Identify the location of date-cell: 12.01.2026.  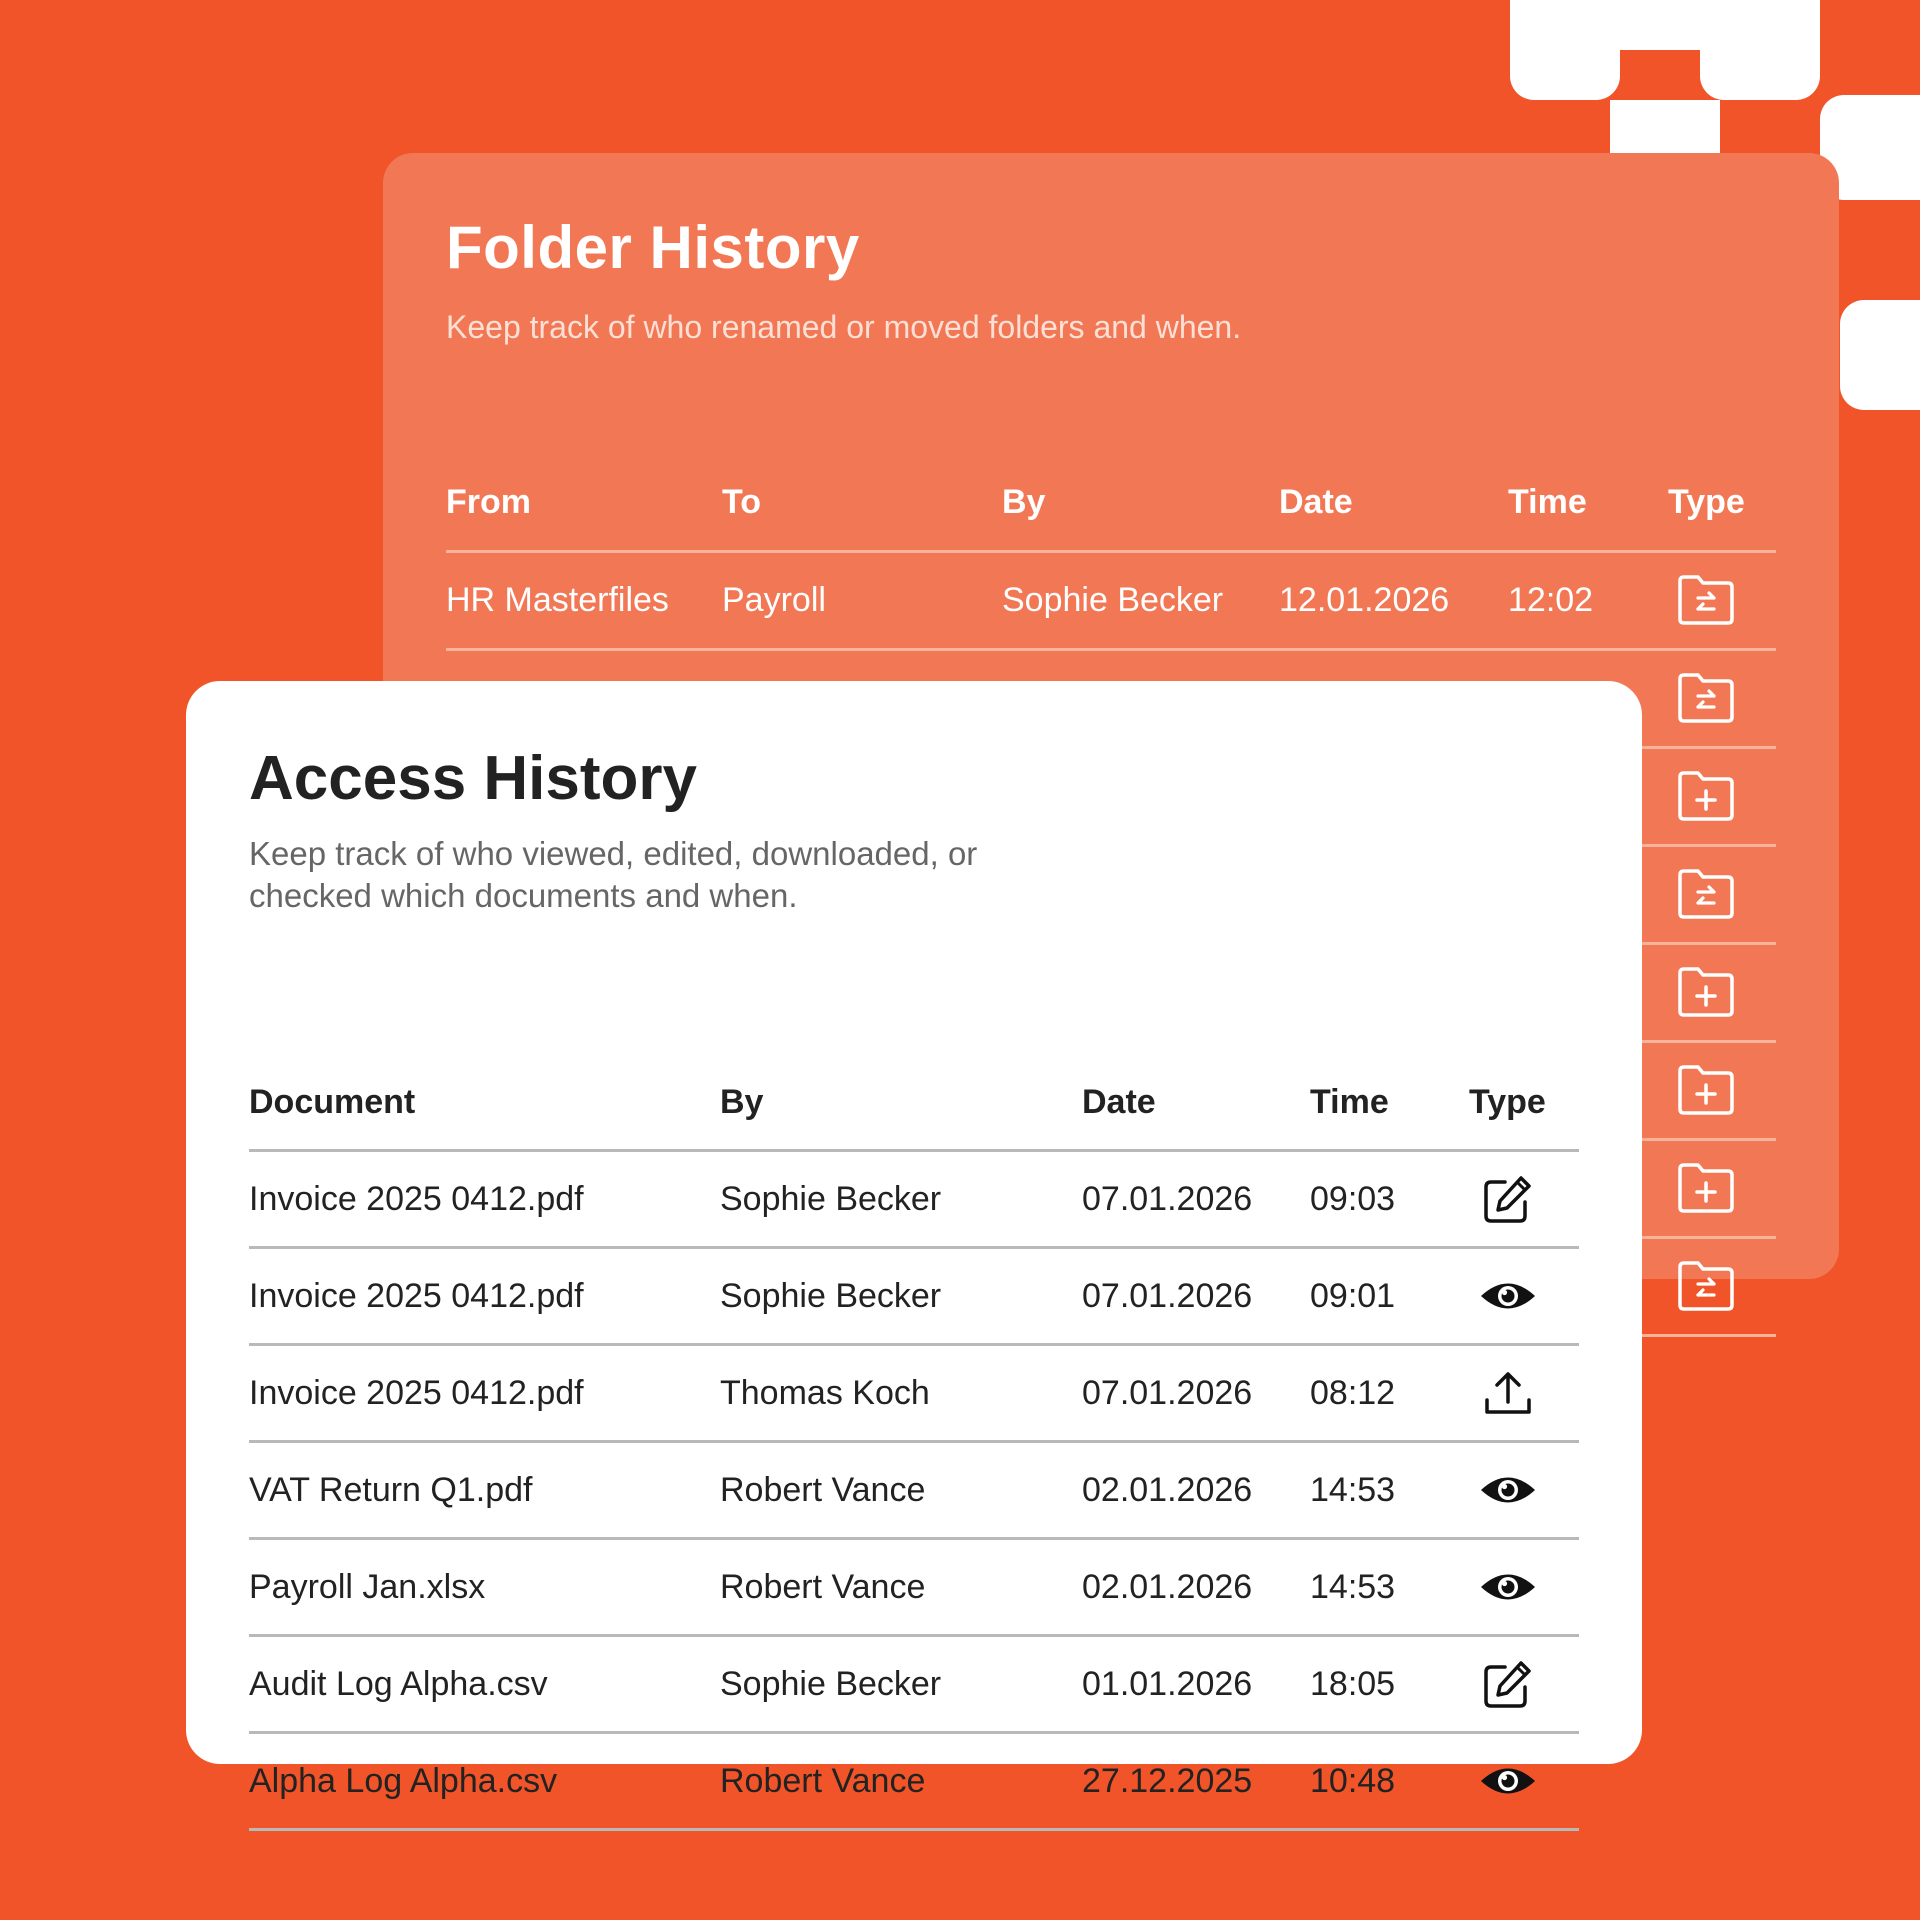
(1364, 600).